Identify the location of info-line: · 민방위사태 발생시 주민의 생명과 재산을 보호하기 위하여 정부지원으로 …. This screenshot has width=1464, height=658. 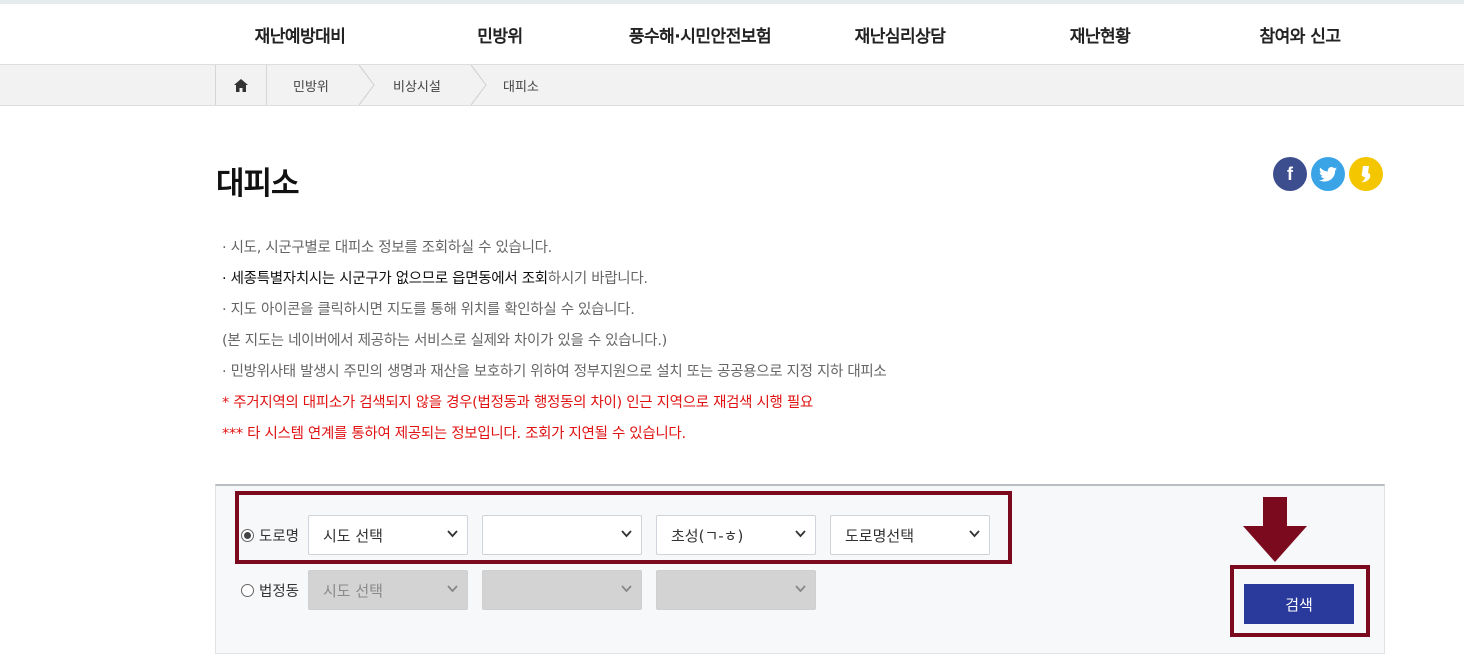
(554, 372).